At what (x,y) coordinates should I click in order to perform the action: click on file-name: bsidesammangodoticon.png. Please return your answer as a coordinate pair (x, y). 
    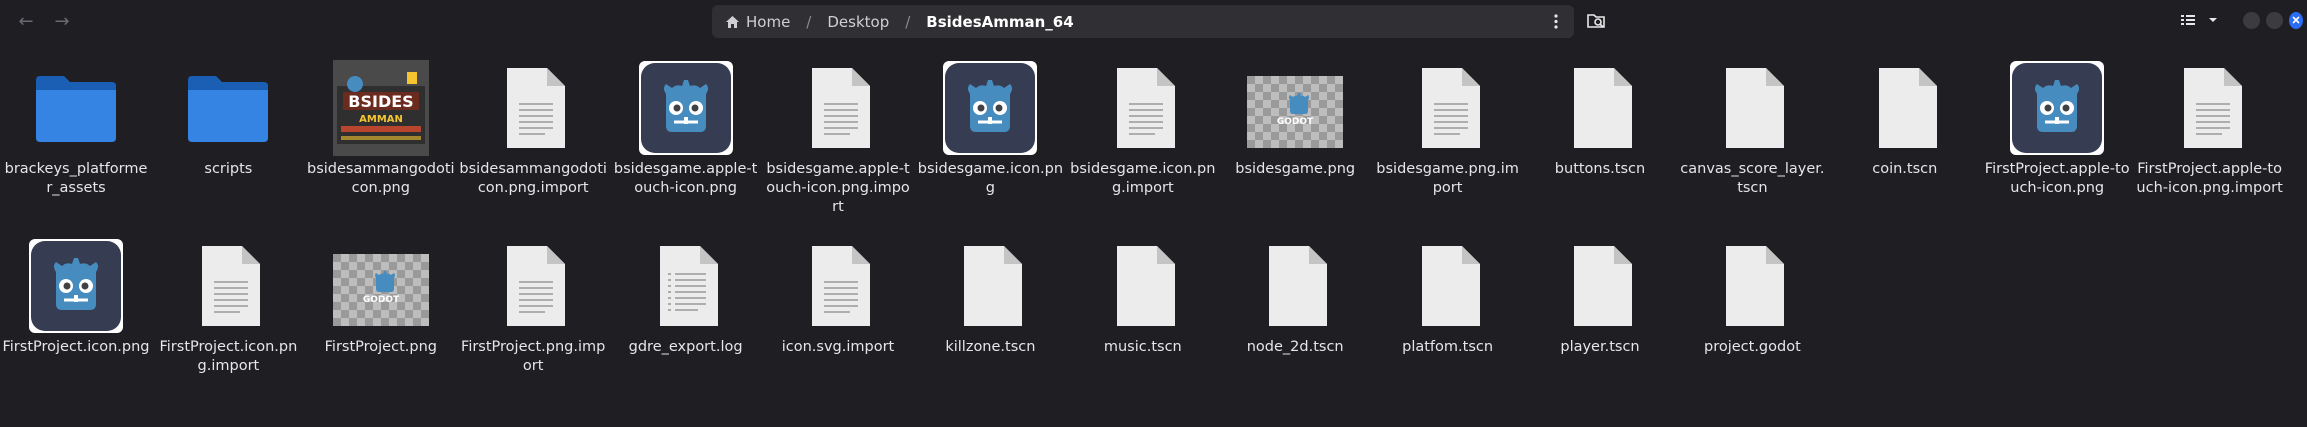
    Looking at the image, I should click on (381, 178).